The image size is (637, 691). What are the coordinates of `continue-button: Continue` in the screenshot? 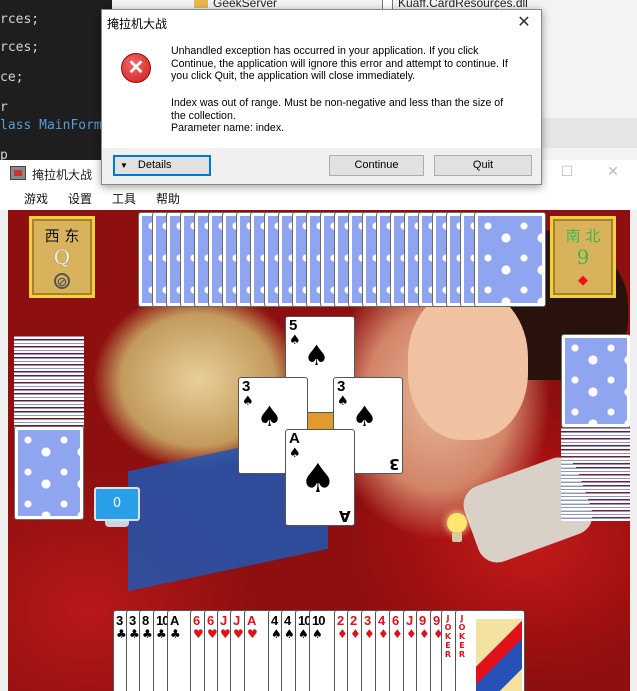 It's located at (376, 165).